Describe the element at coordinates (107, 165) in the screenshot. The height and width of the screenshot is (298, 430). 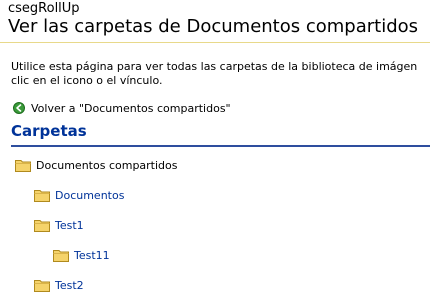
I see `folder-label: Documentos compartidos` at that location.